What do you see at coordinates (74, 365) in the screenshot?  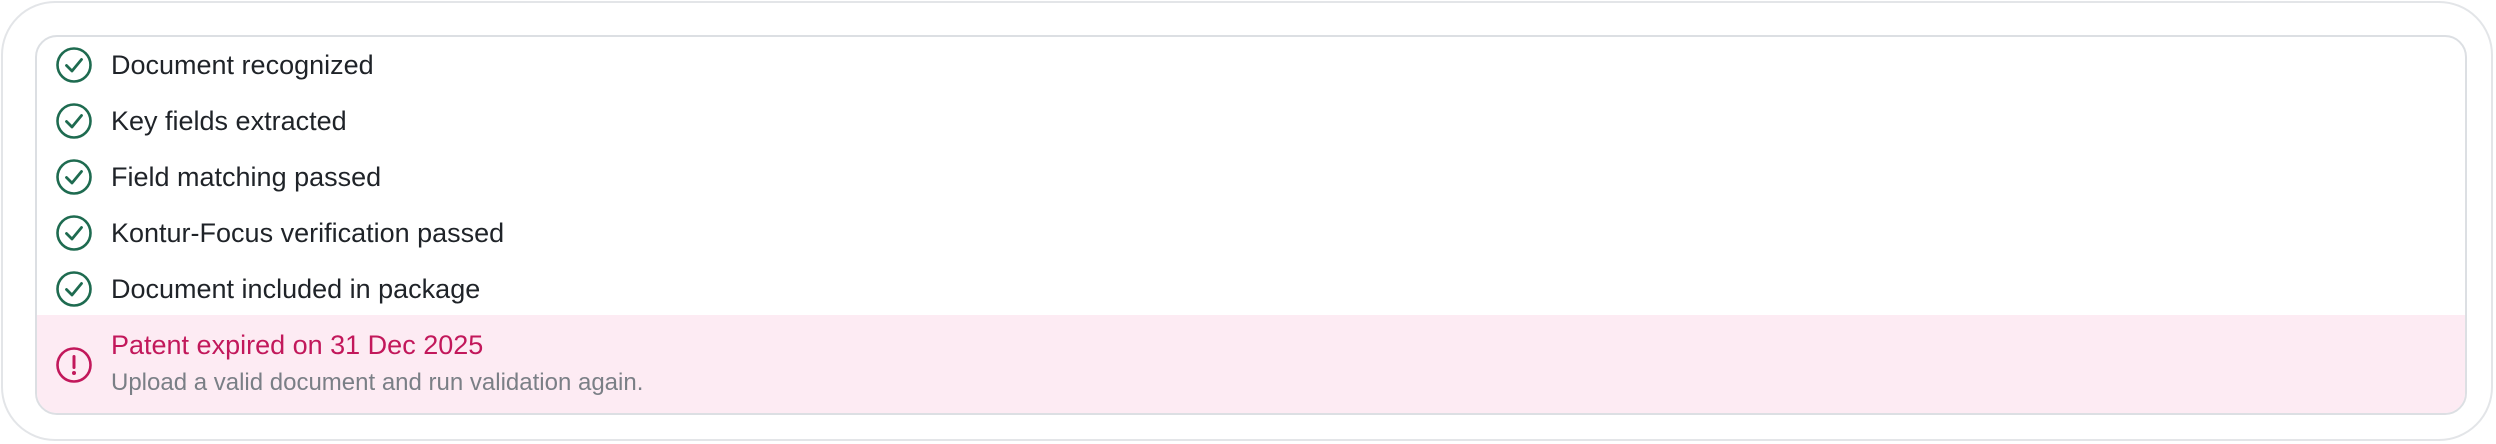 I see `exclamation-circle-icon` at bounding box center [74, 365].